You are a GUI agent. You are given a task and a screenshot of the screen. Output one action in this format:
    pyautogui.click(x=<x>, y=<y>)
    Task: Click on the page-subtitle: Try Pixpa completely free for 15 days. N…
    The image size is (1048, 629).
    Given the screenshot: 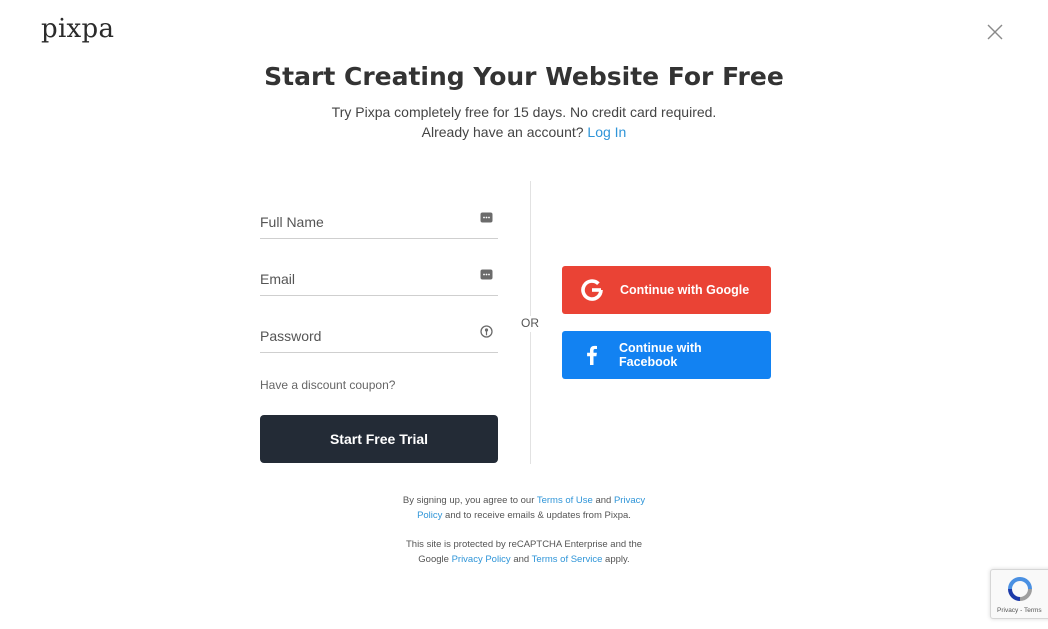 What is the action you would take?
    pyautogui.click(x=524, y=112)
    